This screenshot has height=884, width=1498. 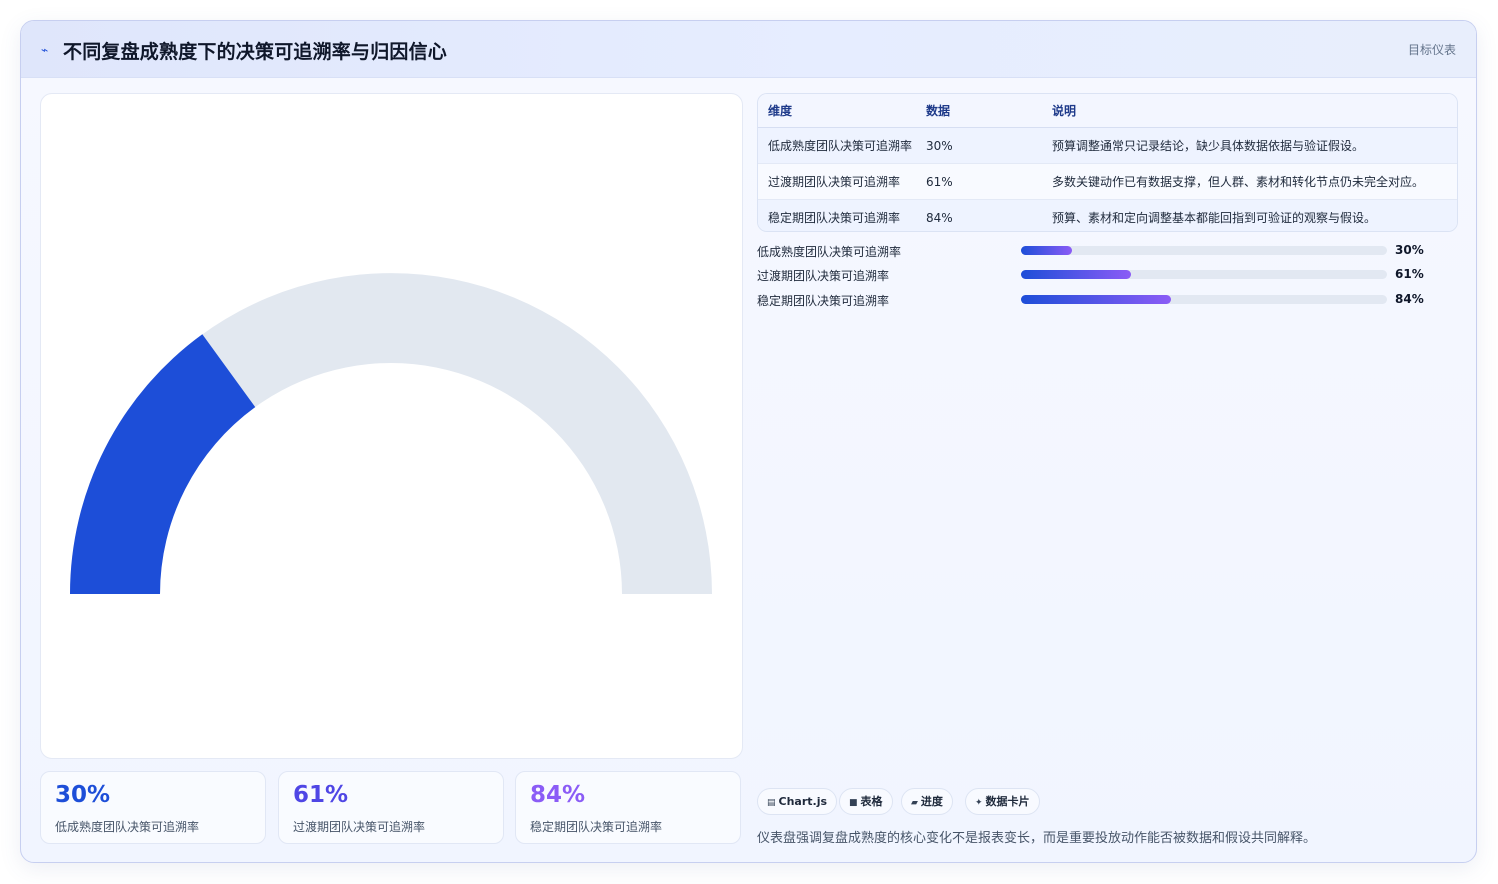 What do you see at coordinates (771, 803) in the screenshot?
I see `chart-icon: ▤` at bounding box center [771, 803].